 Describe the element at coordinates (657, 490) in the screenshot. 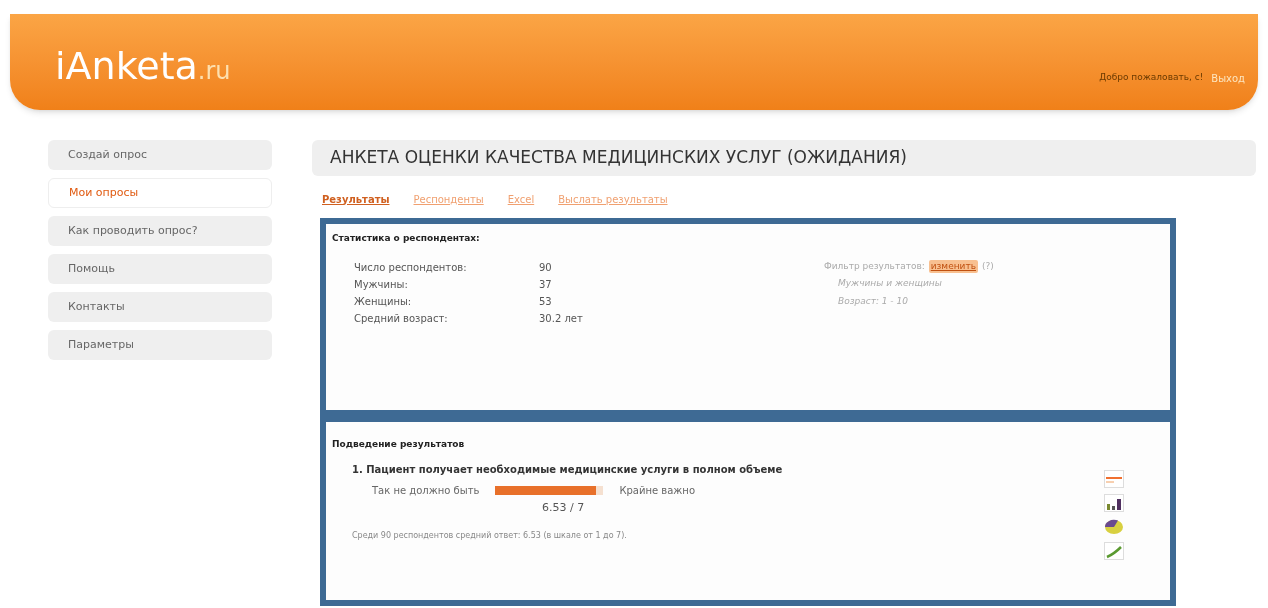

I see `scale-high-label: Крайне важно` at that location.